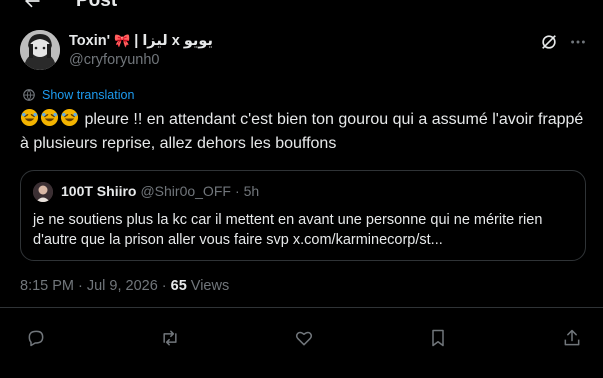 The image size is (603, 378). What do you see at coordinates (170, 338) in the screenshot?
I see `repost-icon` at bounding box center [170, 338].